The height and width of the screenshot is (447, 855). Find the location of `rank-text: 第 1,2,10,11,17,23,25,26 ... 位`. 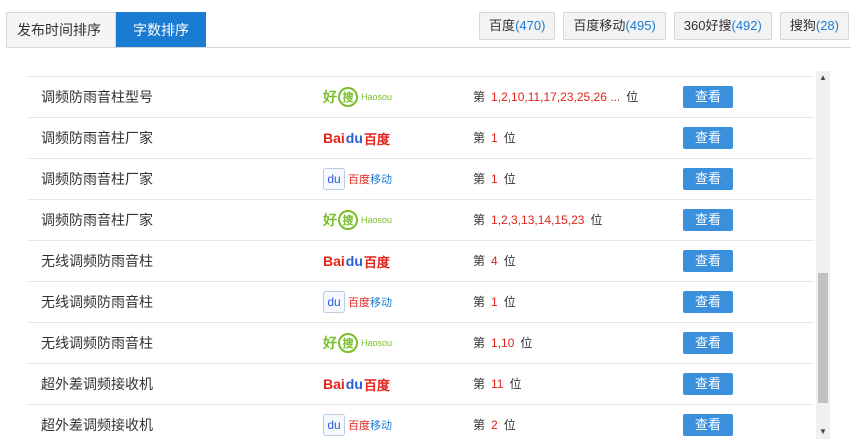

rank-text: 第 1,2,10,11,17,23,25,26 ... 位 is located at coordinates (556, 97).